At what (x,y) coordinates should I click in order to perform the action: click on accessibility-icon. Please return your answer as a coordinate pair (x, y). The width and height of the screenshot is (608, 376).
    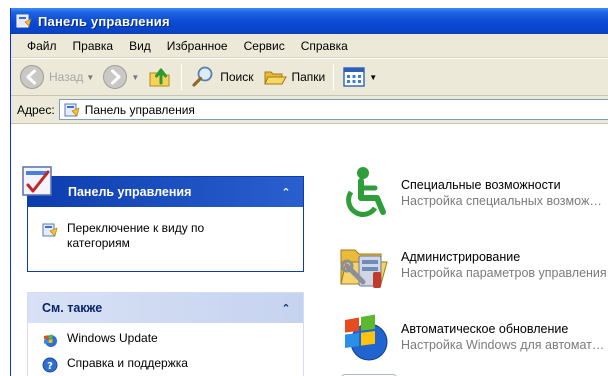
    Looking at the image, I should click on (365, 192).